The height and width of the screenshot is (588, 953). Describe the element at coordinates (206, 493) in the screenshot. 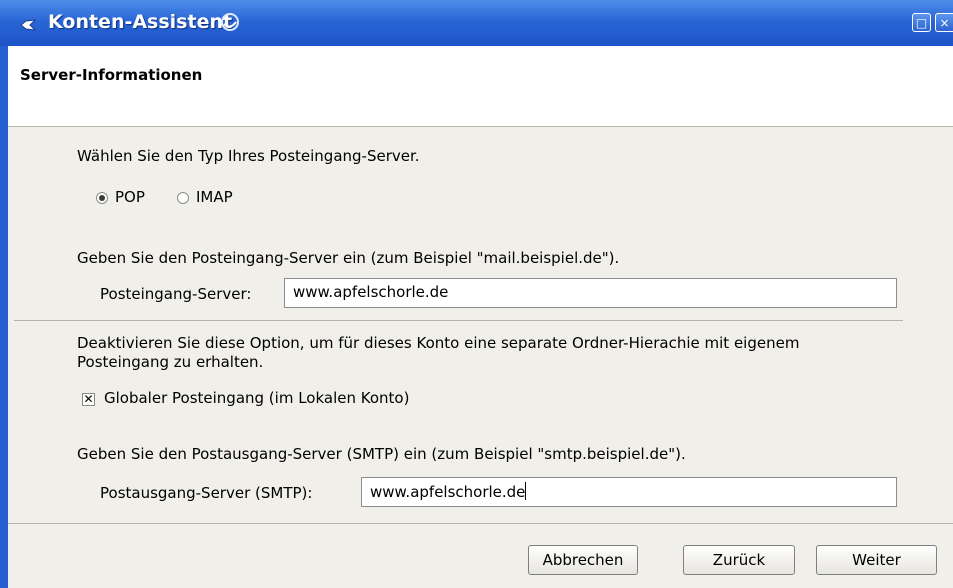

I see `outgoing-server-label: Postausgang-Server (SMTP):` at that location.